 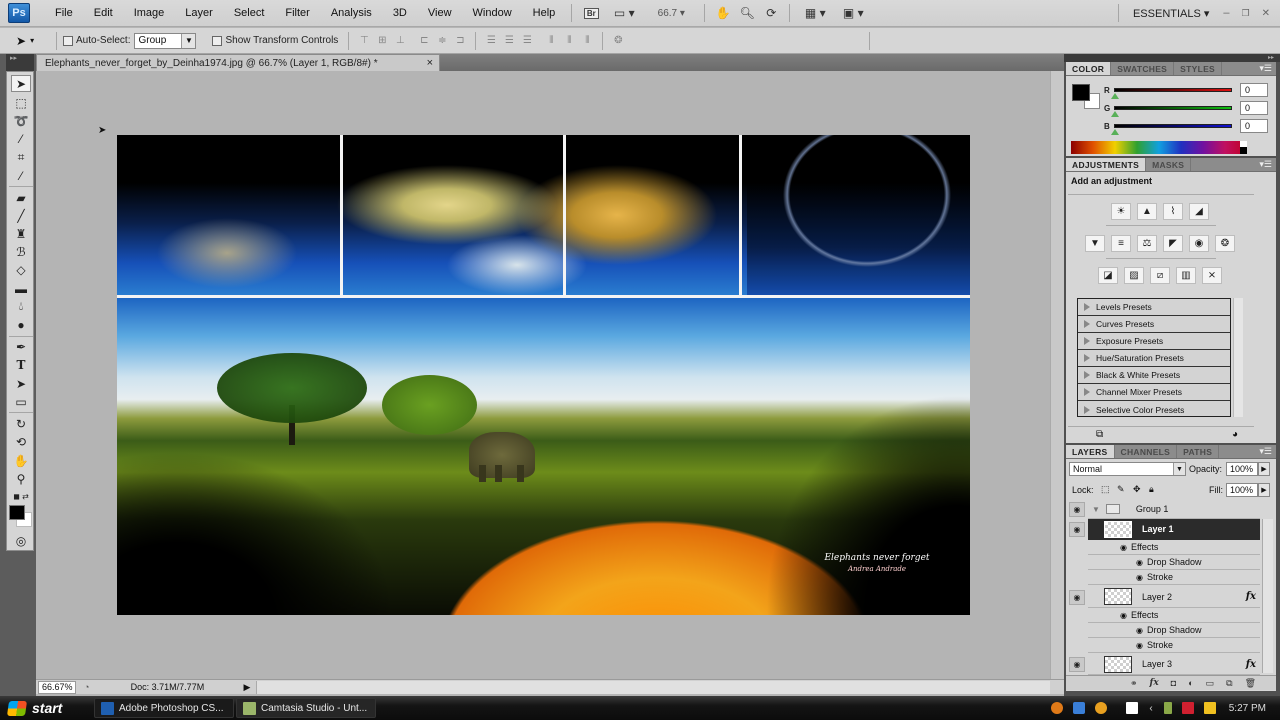 What do you see at coordinates (1254, 108) in the screenshot?
I see `green-value: 0` at bounding box center [1254, 108].